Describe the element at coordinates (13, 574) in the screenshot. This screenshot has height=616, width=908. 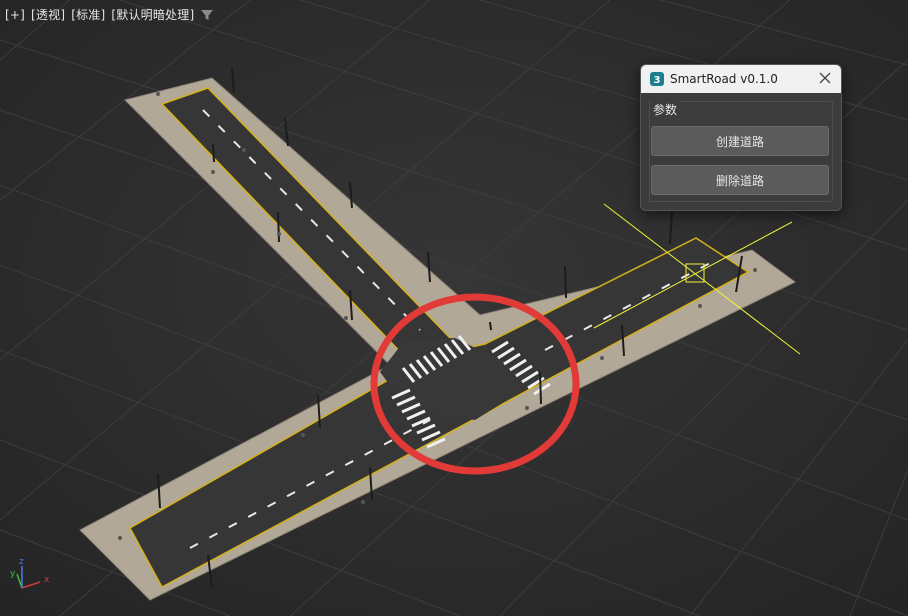
I see `axis-y-label: y` at that location.